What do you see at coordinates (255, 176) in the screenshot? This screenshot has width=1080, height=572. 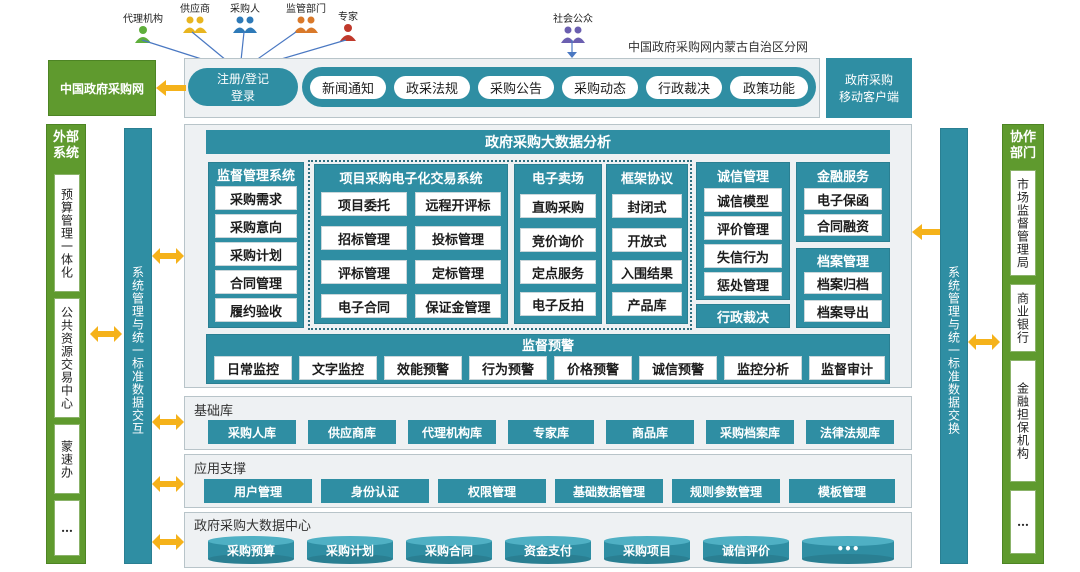 I see `supervision-mgmt-title: 监督管理系统` at bounding box center [255, 176].